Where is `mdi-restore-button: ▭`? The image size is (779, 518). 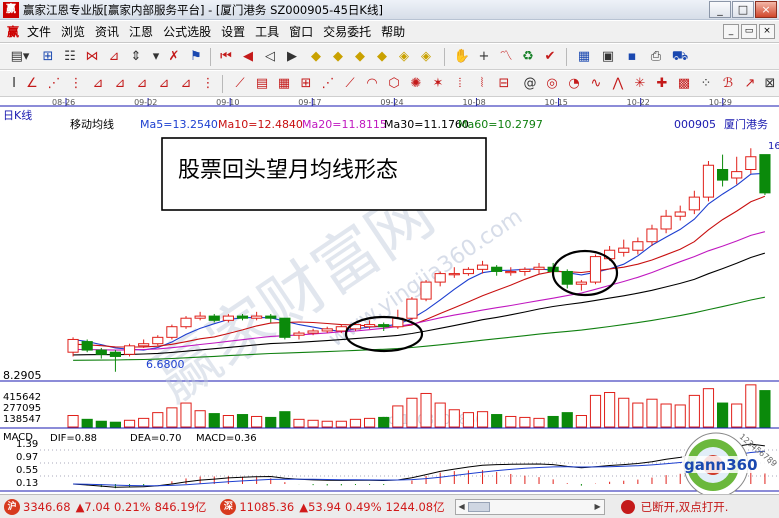 mdi-restore-button: ▭ is located at coordinates (749, 31).